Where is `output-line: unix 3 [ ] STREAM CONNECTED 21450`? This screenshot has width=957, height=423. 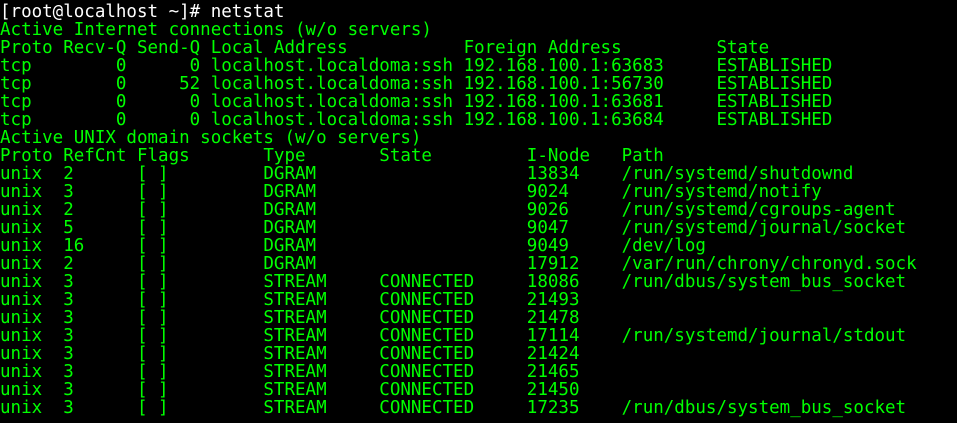
output-line: unix 3 [ ] STREAM CONNECTED 21450 is located at coordinates (311, 390).